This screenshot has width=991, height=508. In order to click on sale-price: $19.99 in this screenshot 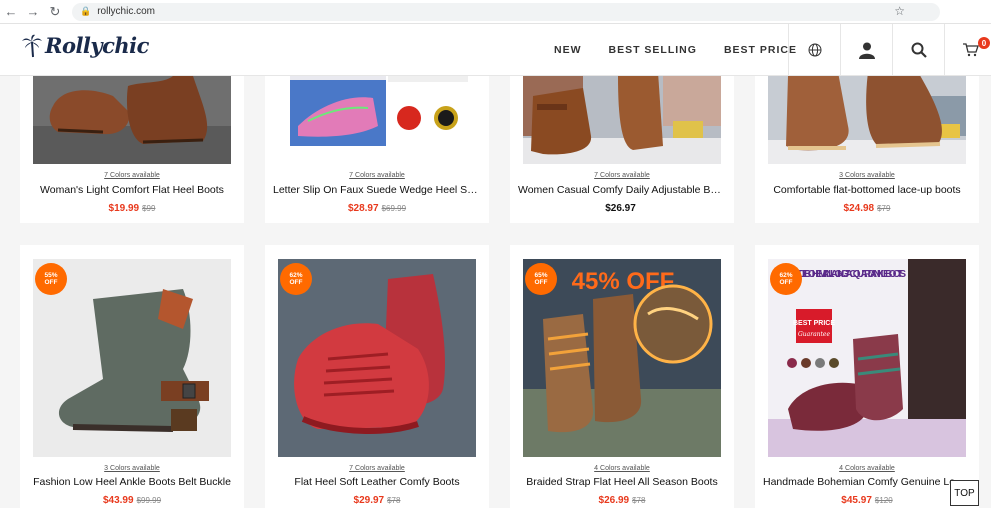, I will do `click(124, 208)`.